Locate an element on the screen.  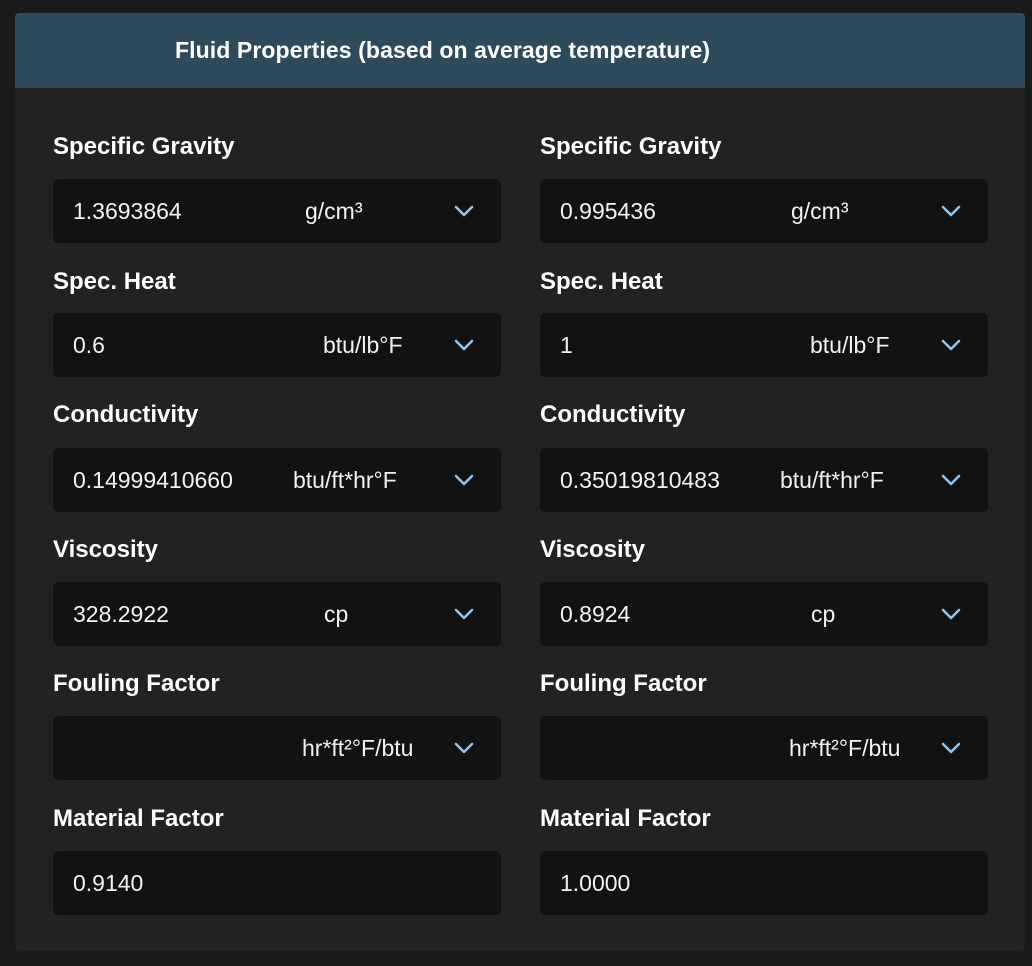
material-factor-value: 0.9140 is located at coordinates (108, 883).